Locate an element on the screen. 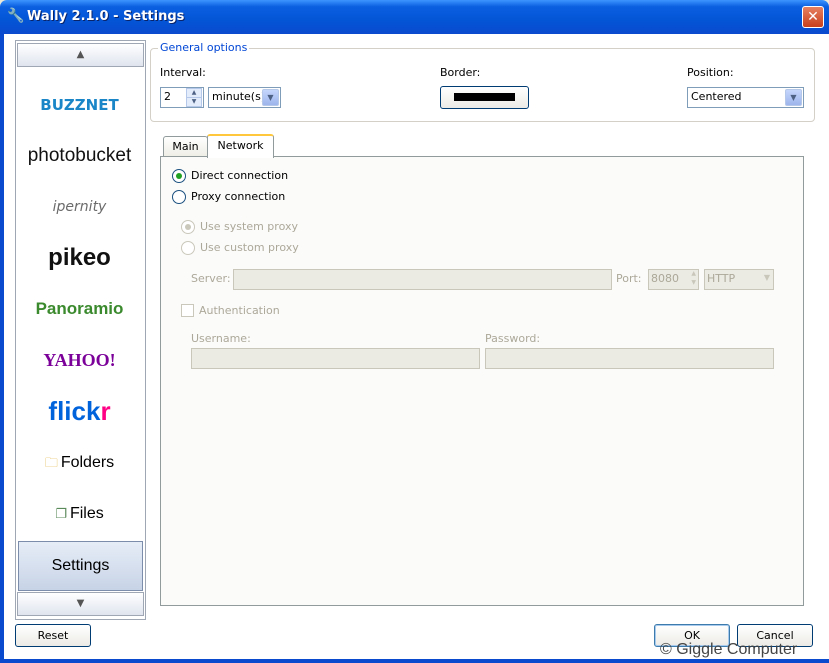  sidebar-item-flickr: flickr is located at coordinates (79, 411).